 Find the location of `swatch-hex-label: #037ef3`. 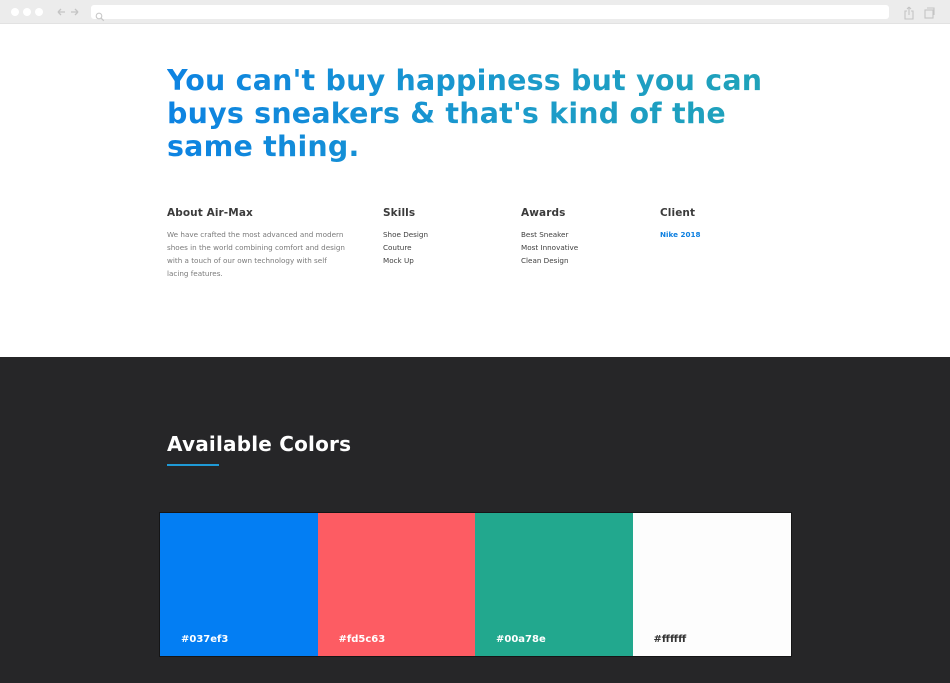

swatch-hex-label: #037ef3 is located at coordinates (205, 639).